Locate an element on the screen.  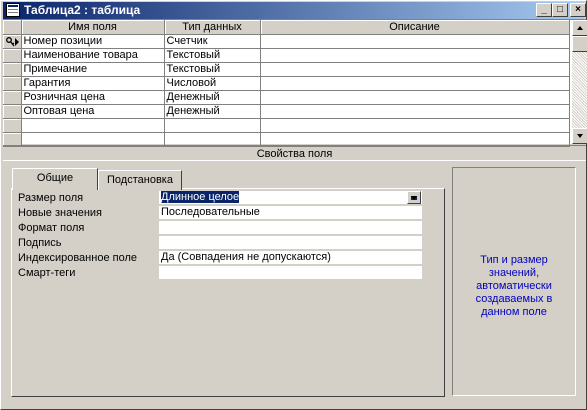
field-name-cell: Номер позиции is located at coordinates (93, 41).